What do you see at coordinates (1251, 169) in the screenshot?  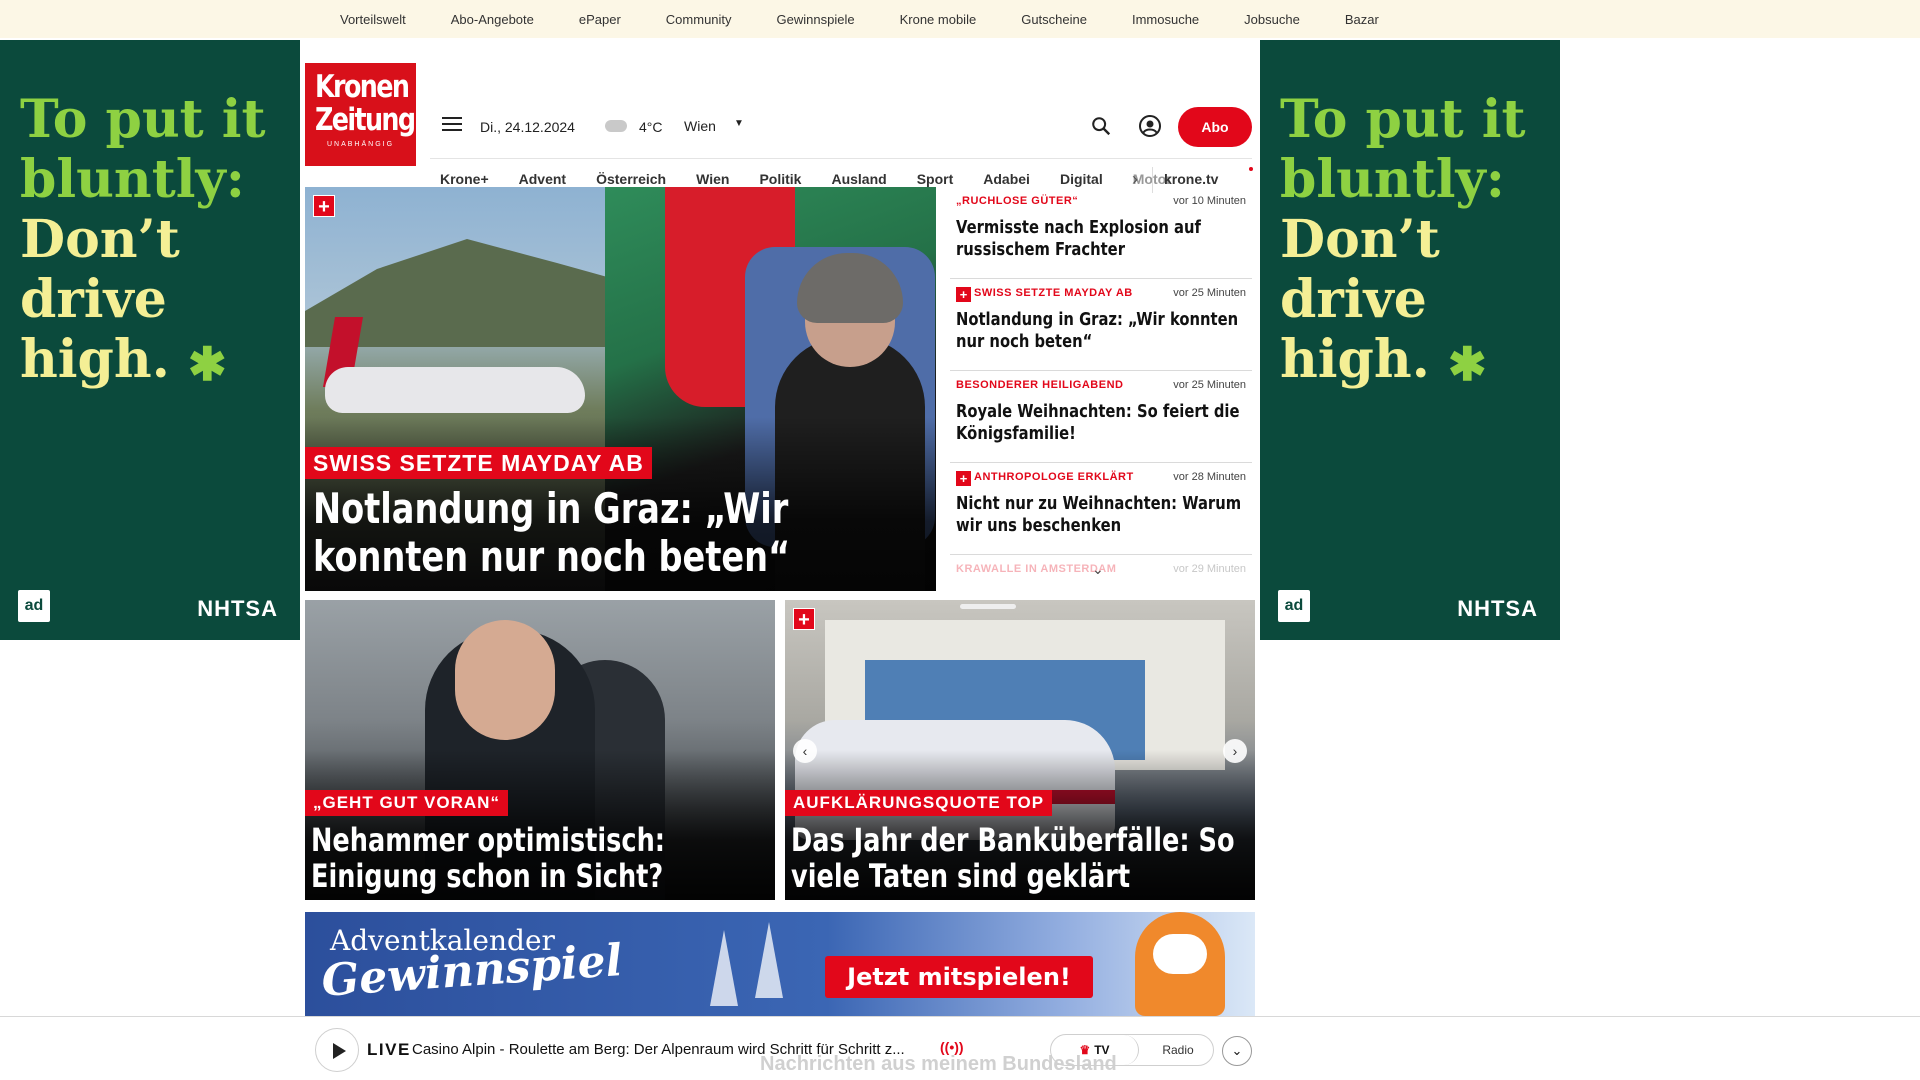 I see `live-dot-icon` at bounding box center [1251, 169].